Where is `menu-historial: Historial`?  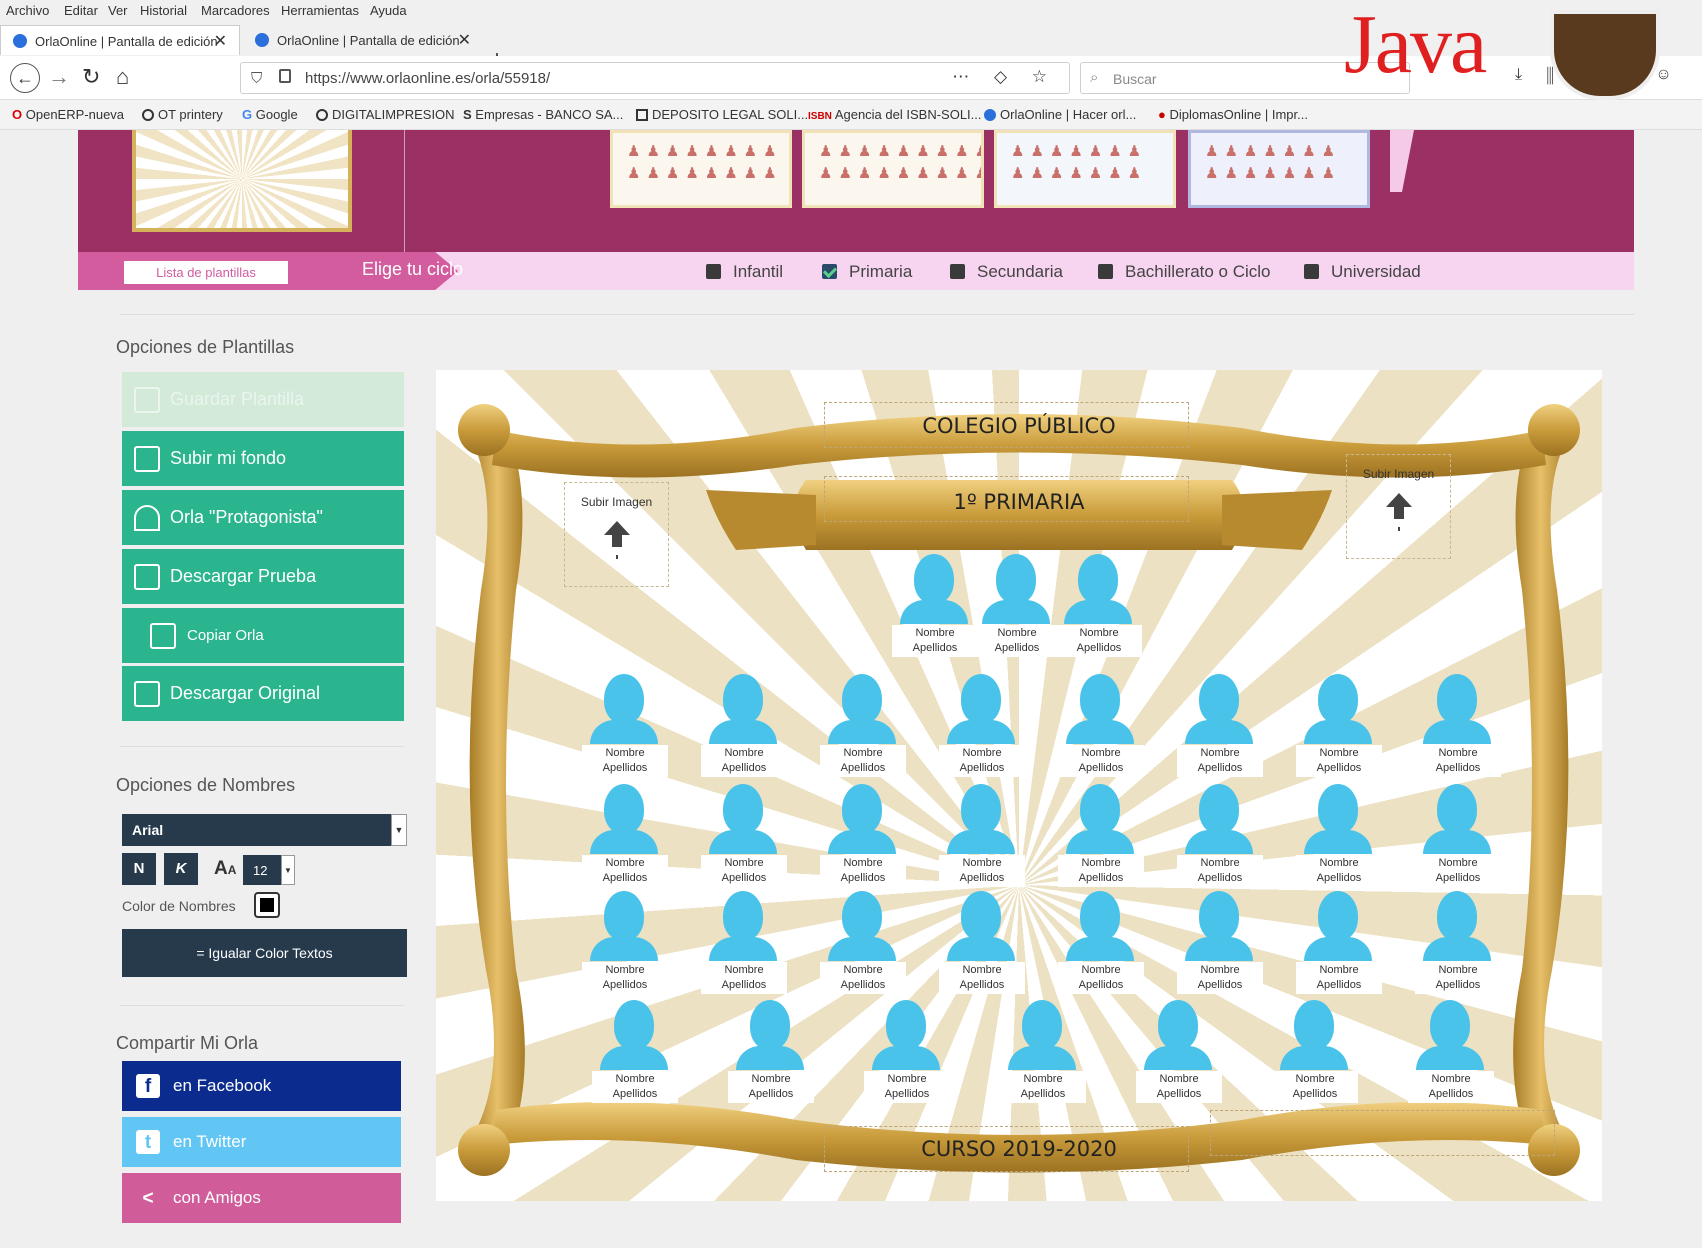 menu-historial: Historial is located at coordinates (163, 10).